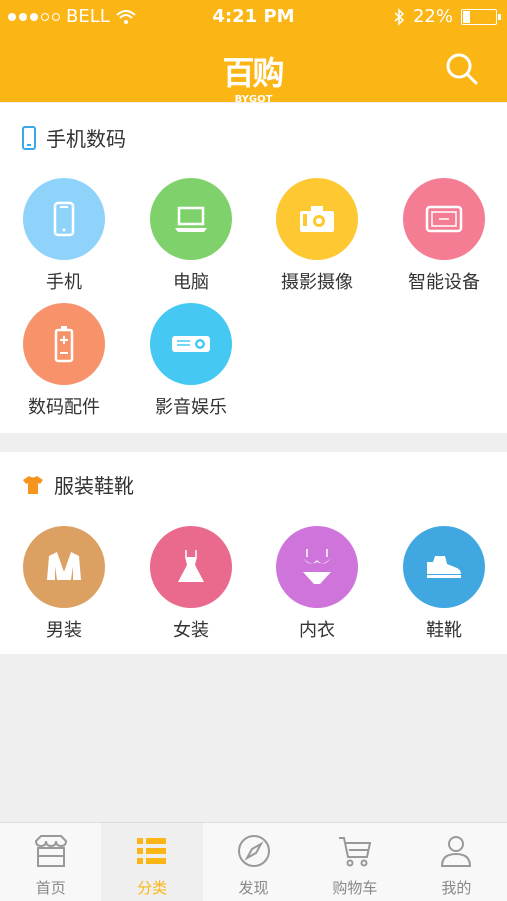 The width and height of the screenshot is (507, 901). I want to click on laptop-icon, so click(191, 219).